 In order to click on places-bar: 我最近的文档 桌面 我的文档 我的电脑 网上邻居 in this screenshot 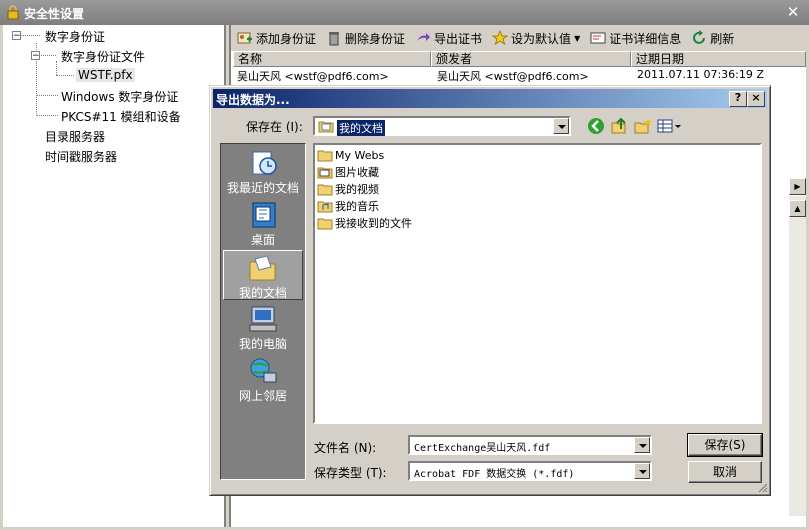, I will do `click(263, 311)`.